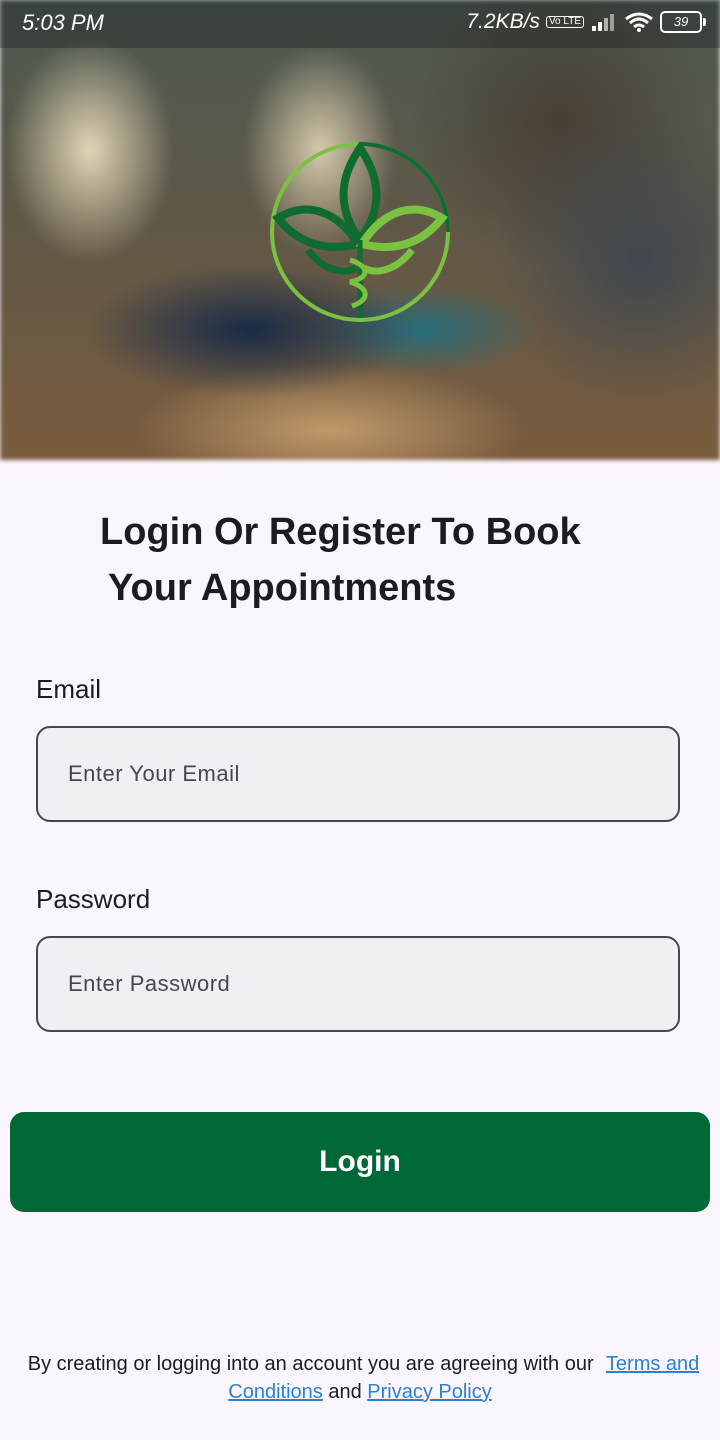  I want to click on status-bar: 5:03 PM 7.2KB/s Vo LTE 39, so click(360, 24).